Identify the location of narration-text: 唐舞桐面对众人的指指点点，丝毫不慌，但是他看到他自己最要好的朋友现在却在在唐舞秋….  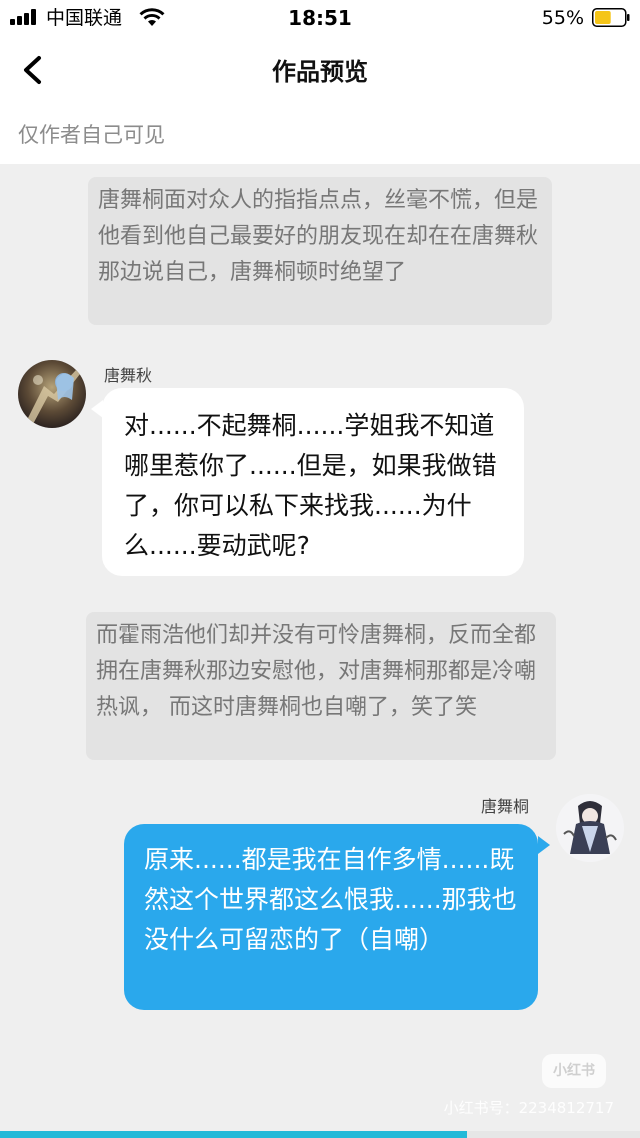
(318, 236).